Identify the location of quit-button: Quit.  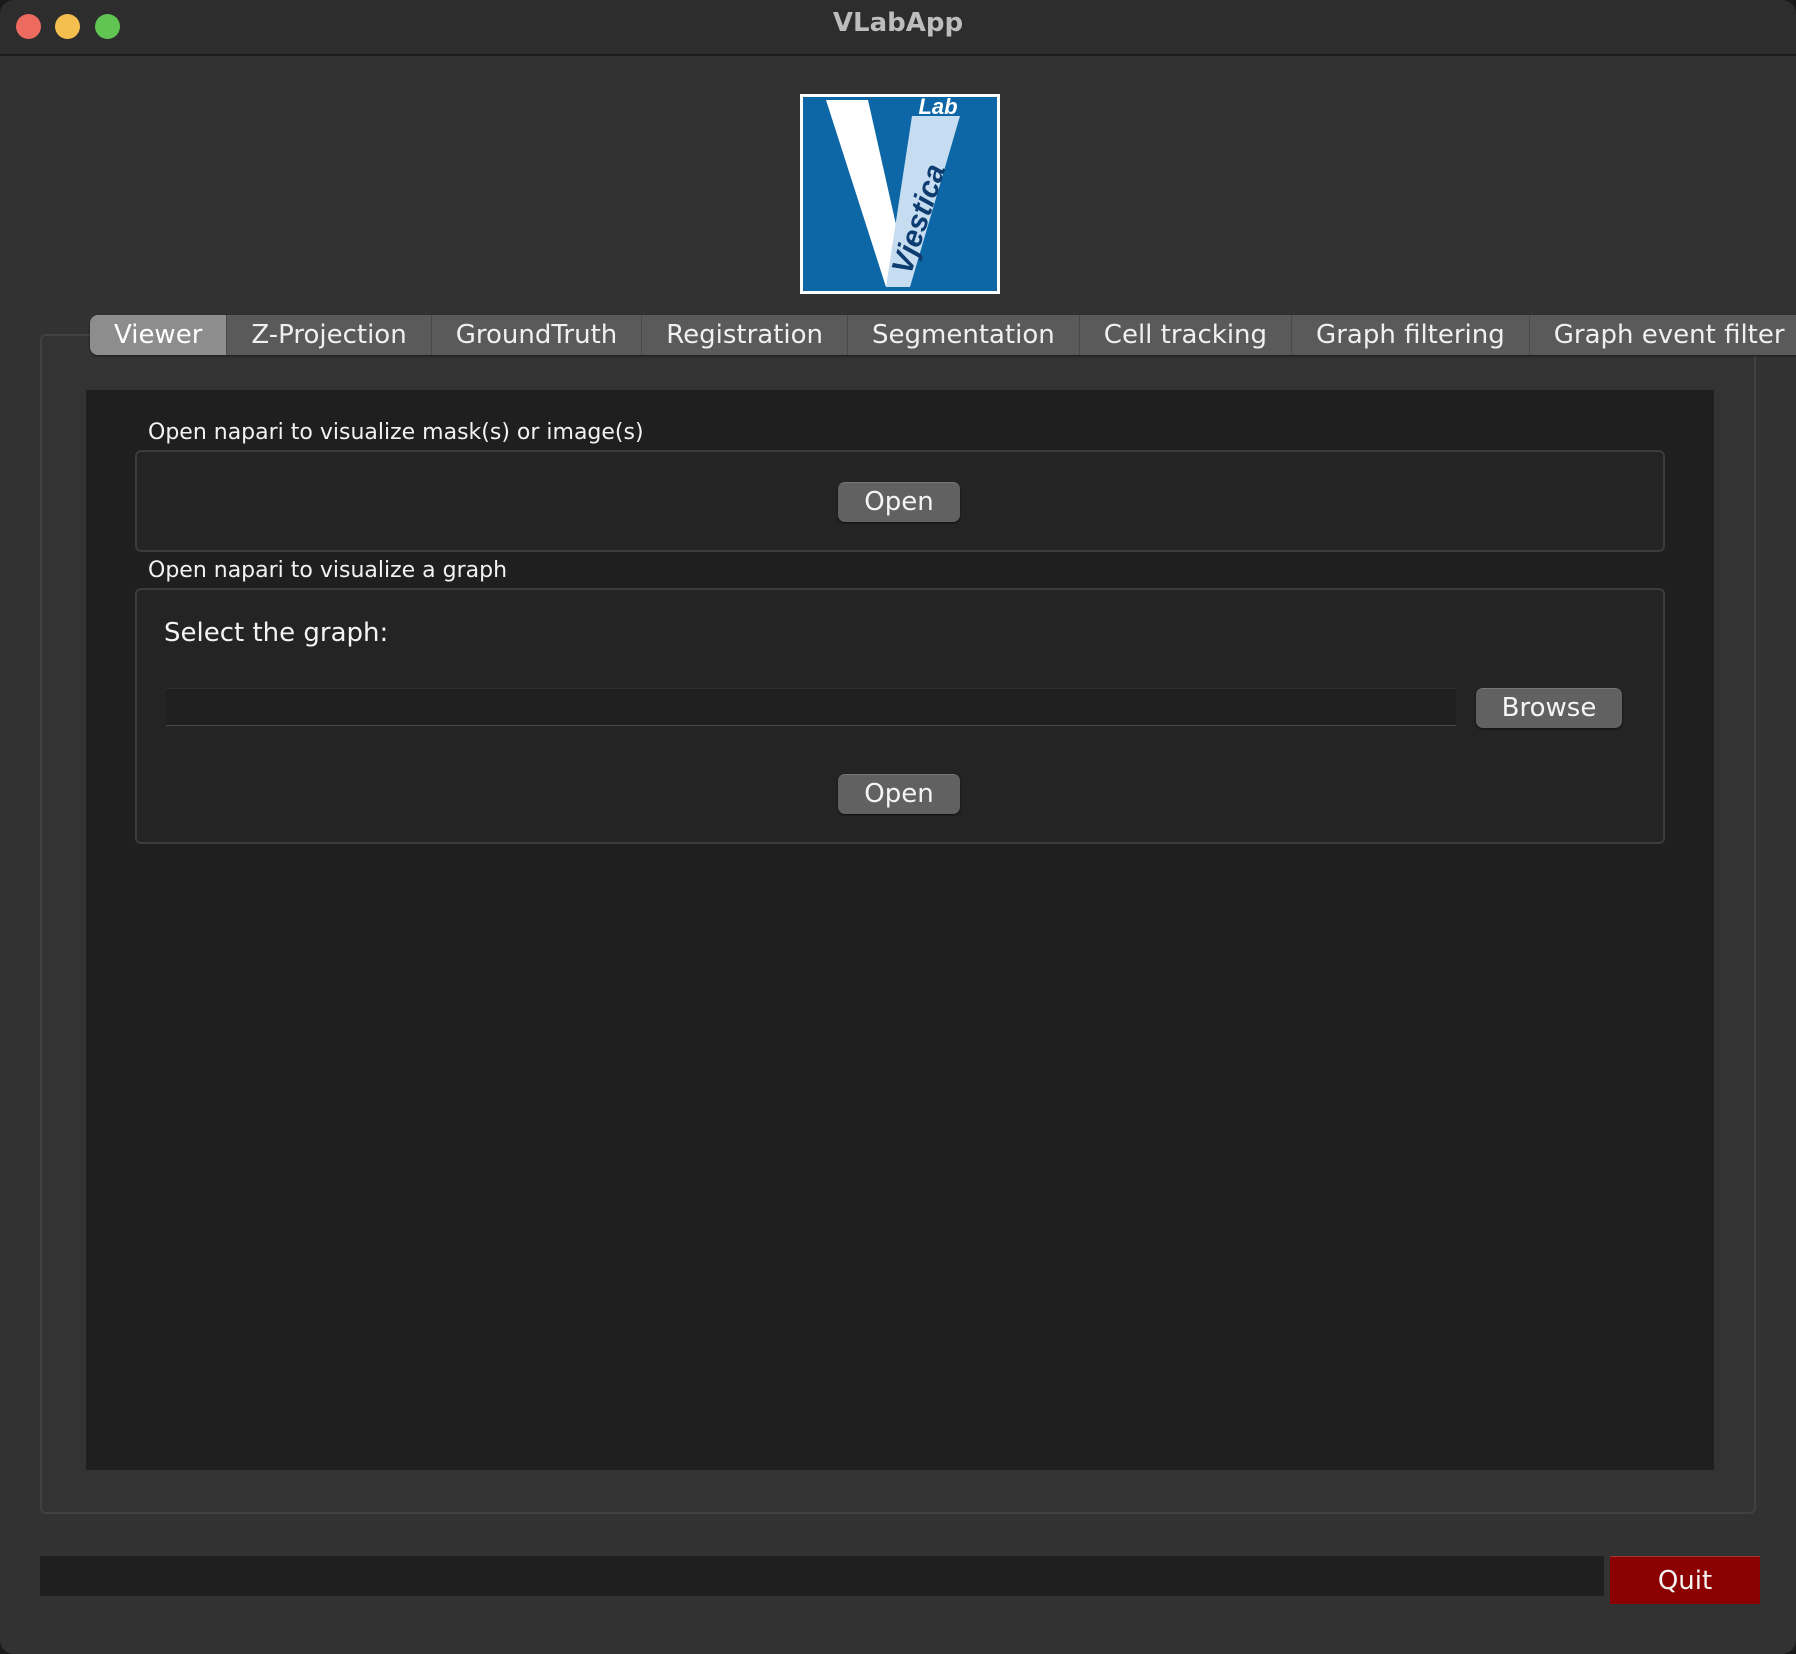
(1685, 1580).